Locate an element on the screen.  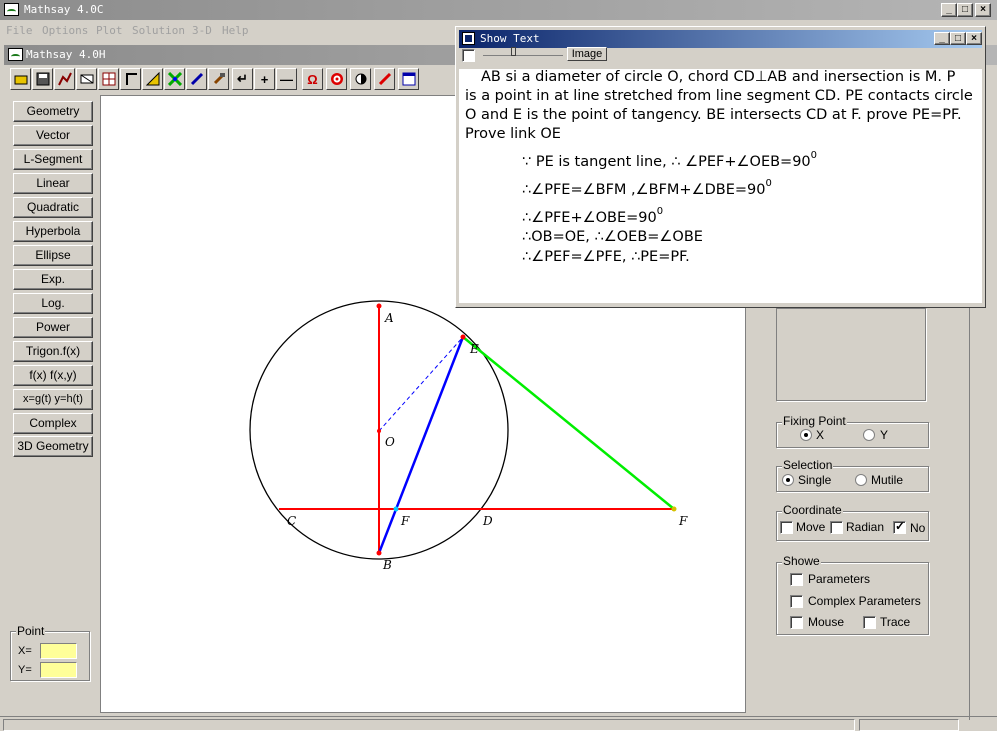
angle-icon is located at coordinates (130, 79).